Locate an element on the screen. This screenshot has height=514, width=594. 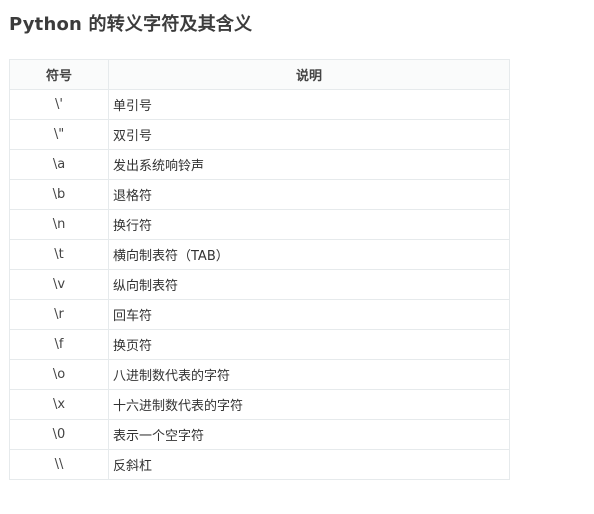
table-row: \\ 反斜杠 is located at coordinates (259, 464).